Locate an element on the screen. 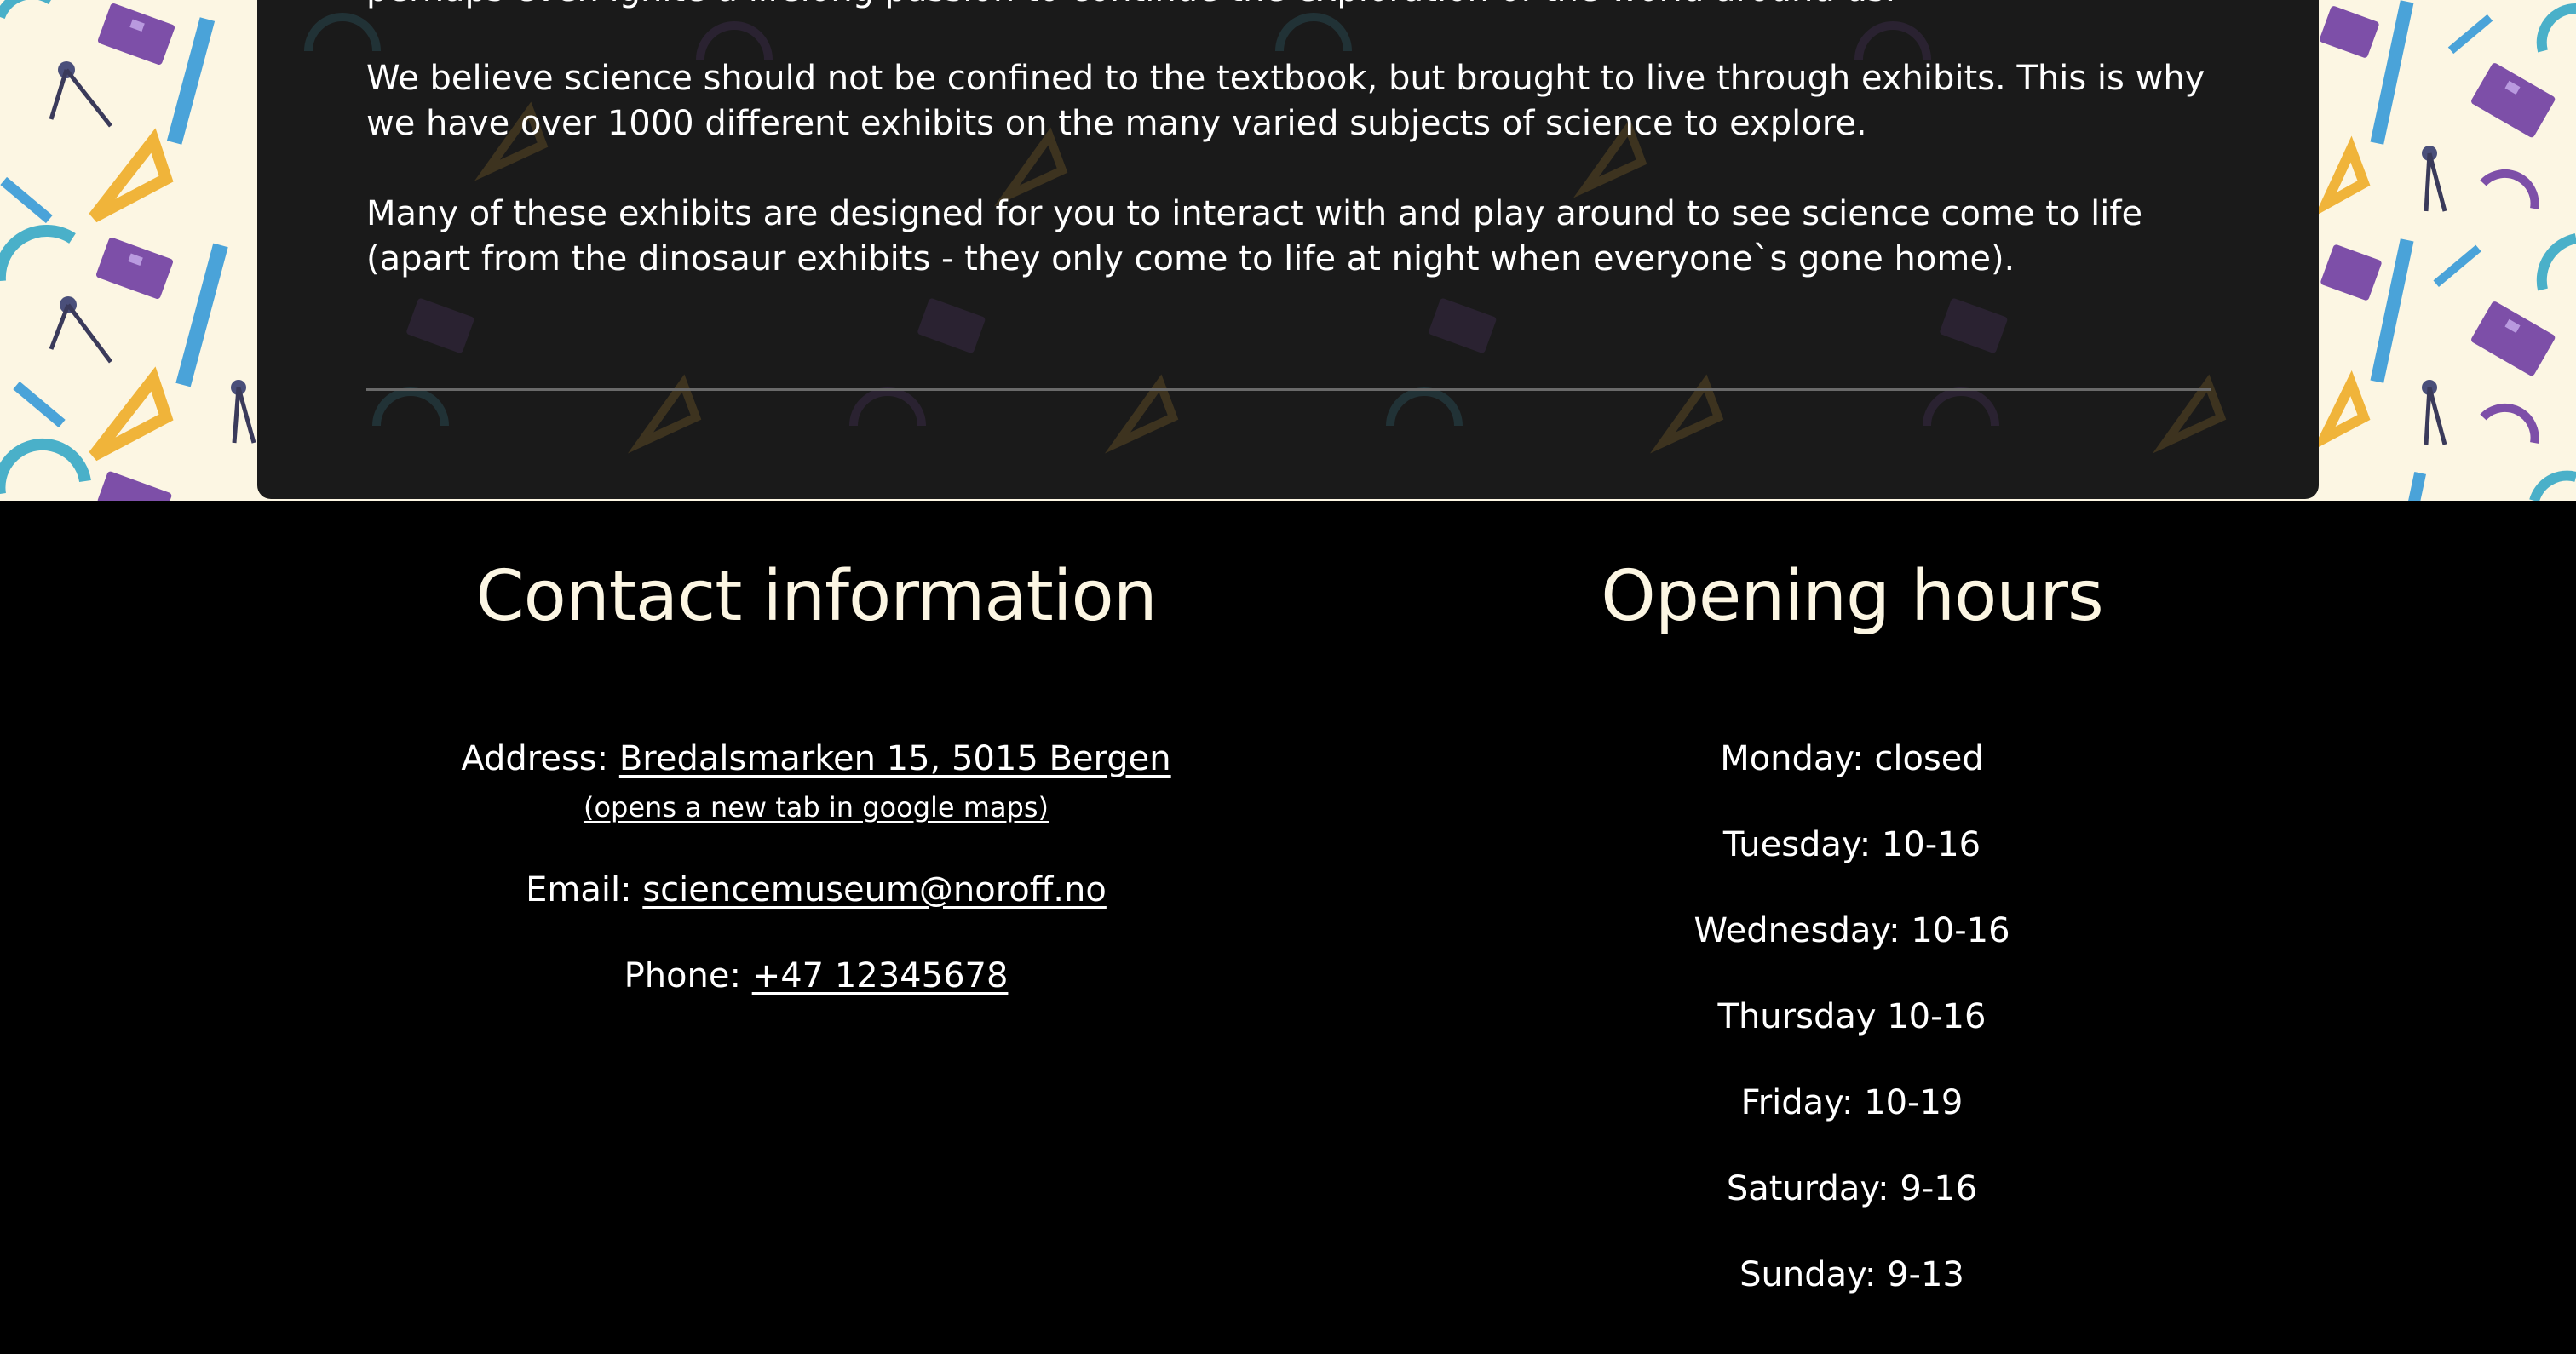  phone-label: Phone: is located at coordinates (683, 975).